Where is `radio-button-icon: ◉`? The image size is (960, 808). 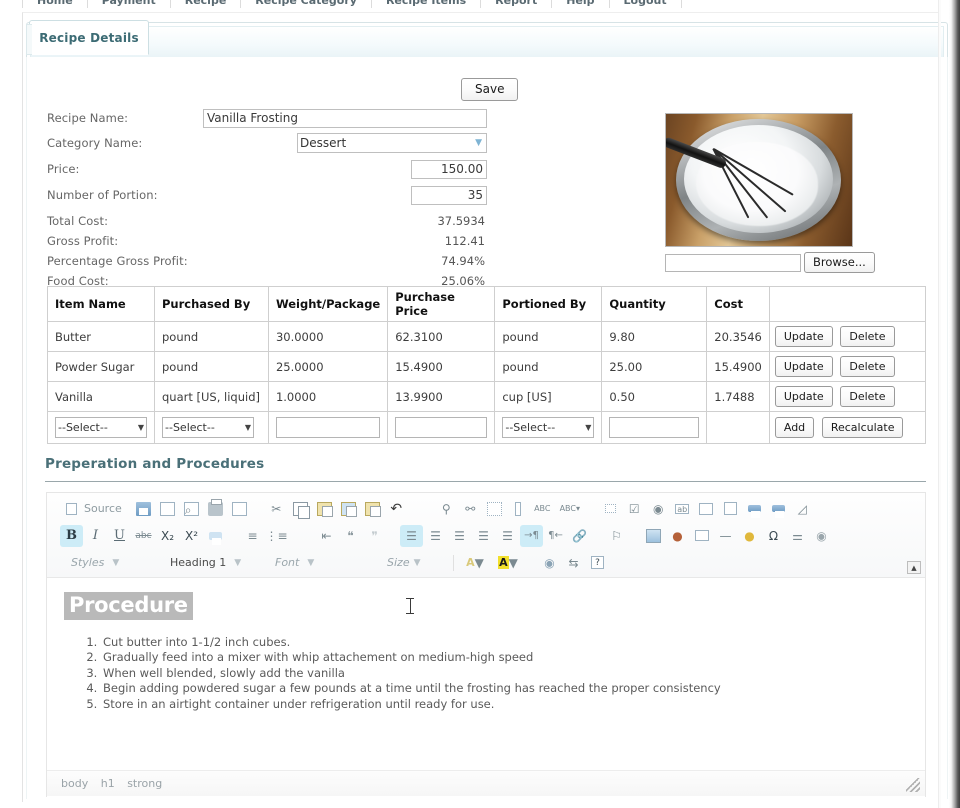
radio-button-icon: ◉ is located at coordinates (658, 509).